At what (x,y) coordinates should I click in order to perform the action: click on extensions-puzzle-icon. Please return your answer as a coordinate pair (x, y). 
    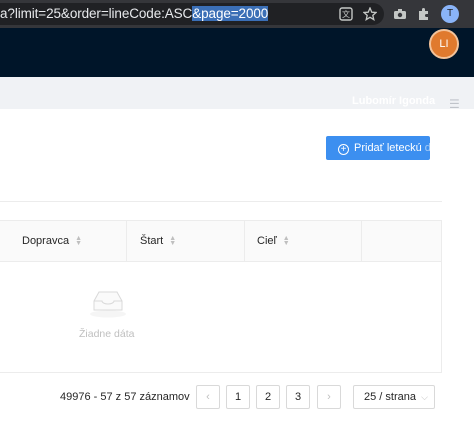
    Looking at the image, I should click on (424, 14).